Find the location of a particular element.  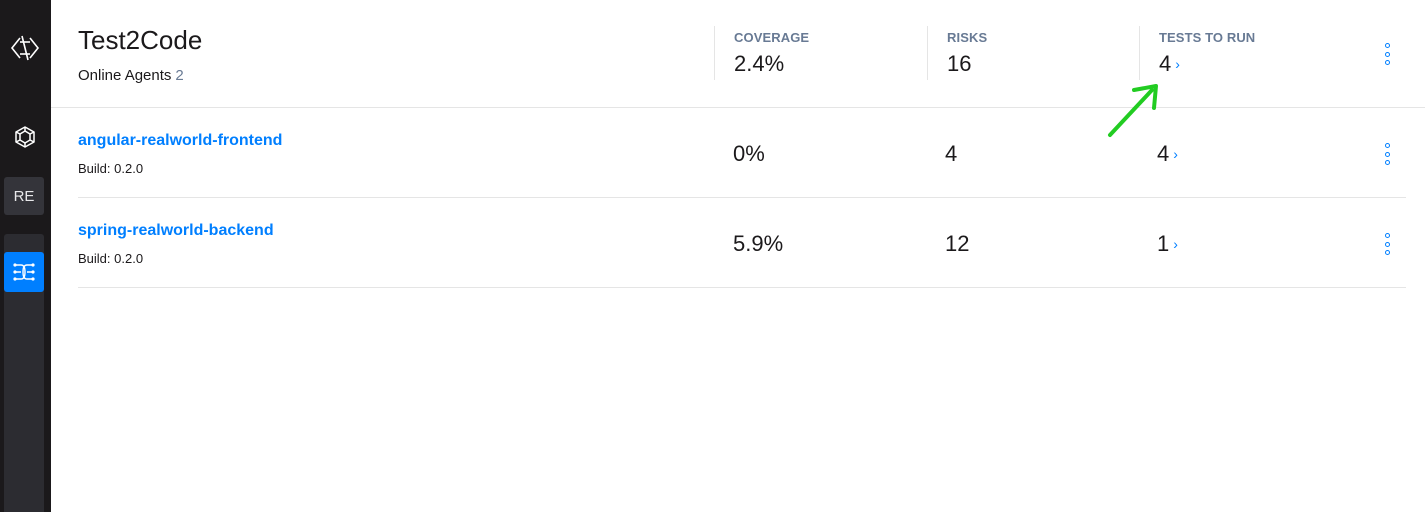

agent-name-link: angular-realworld-frontend is located at coordinates (180, 141).